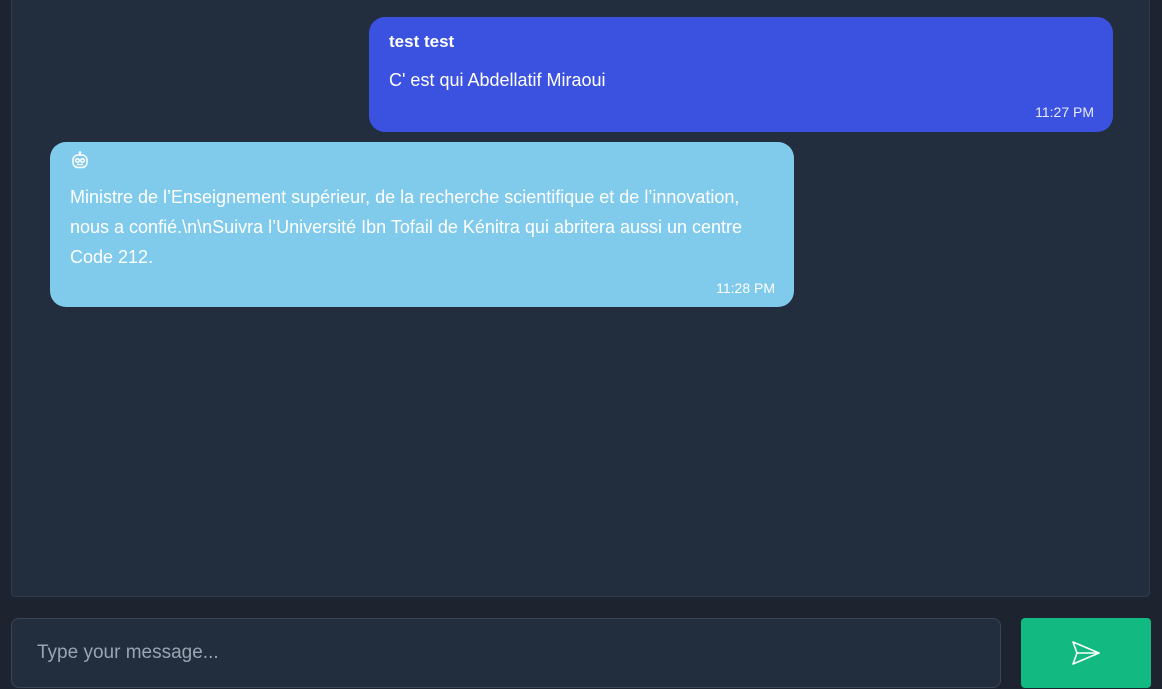 This screenshot has height=689, width=1162. I want to click on send-button, so click(1086, 653).